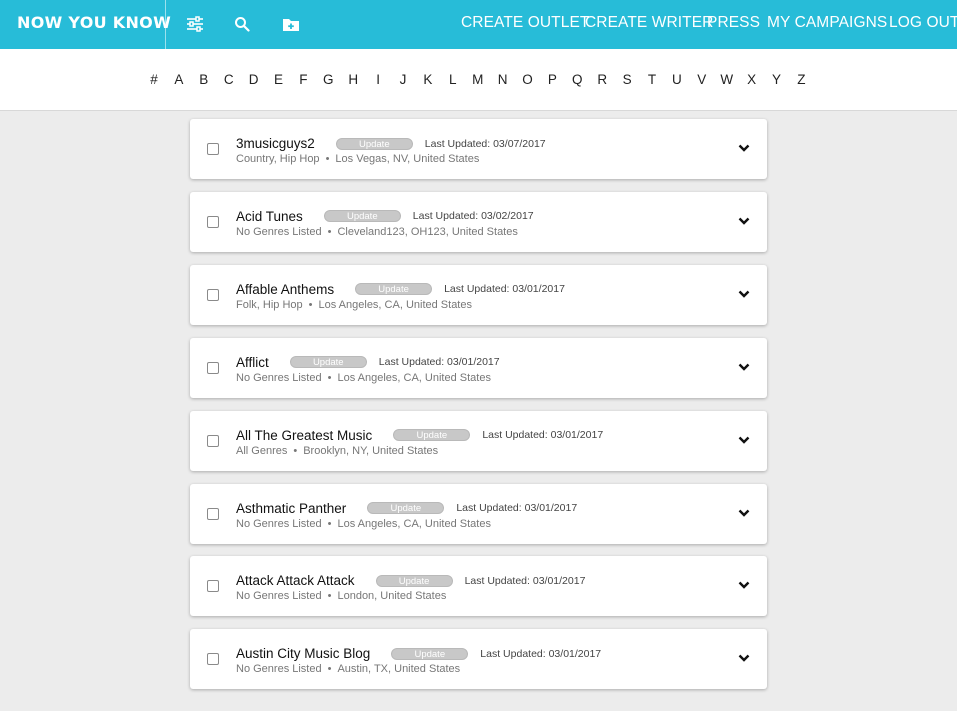 This screenshot has width=957, height=711. I want to click on outlet-meta: All Genres • Brooklyn, NY, United States, so click(337, 451).